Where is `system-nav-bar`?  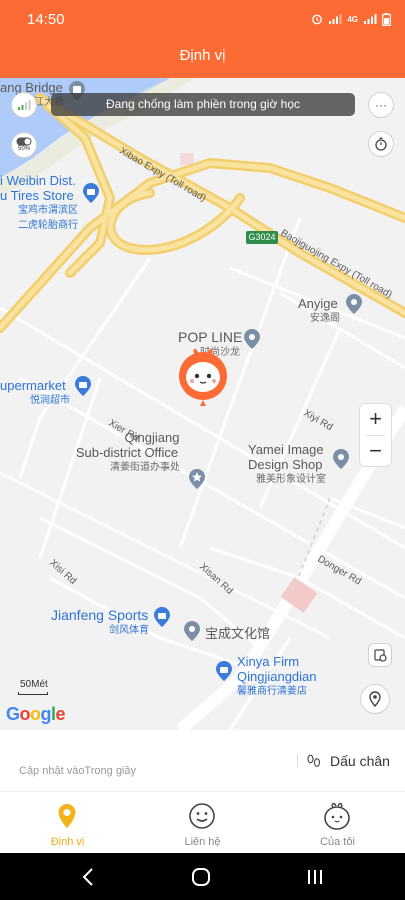 system-nav-bar is located at coordinates (202, 876).